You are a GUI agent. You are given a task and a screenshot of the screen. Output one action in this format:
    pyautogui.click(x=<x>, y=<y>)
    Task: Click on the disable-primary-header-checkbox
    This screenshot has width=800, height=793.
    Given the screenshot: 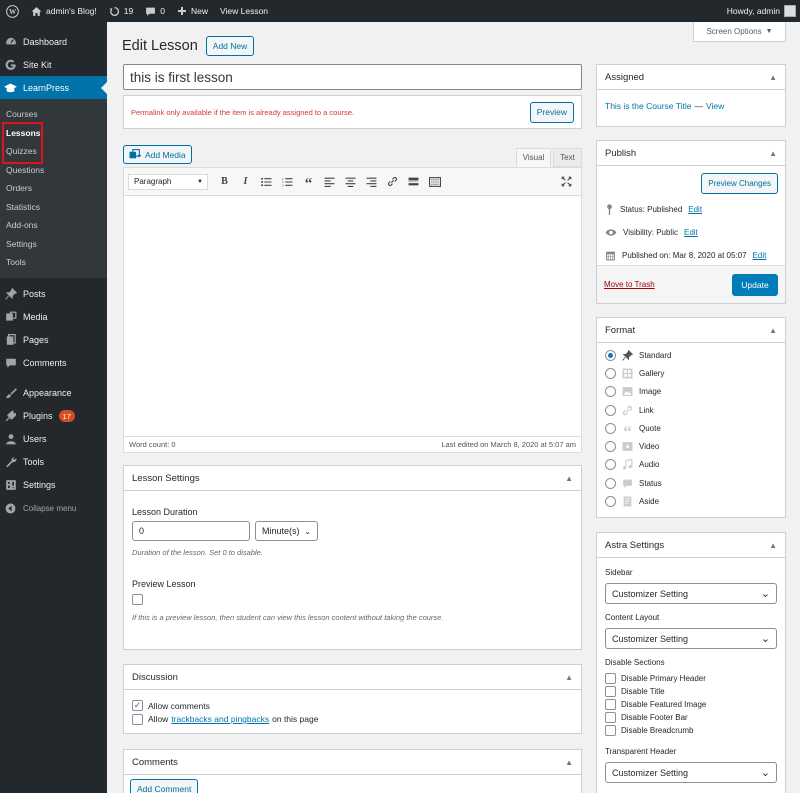 What is the action you would take?
    pyautogui.click(x=610, y=678)
    